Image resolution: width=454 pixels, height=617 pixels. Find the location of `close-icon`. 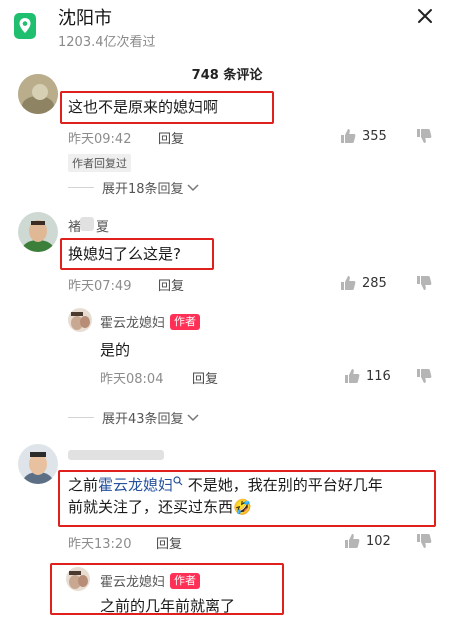

close-icon is located at coordinates (425, 16).